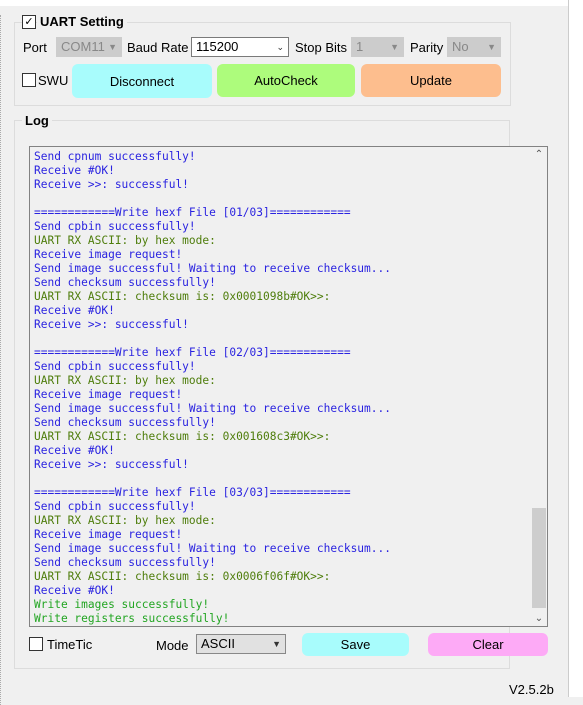 The height and width of the screenshot is (705, 583). Describe the element at coordinates (431, 80) in the screenshot. I see `update-button: Update` at that location.